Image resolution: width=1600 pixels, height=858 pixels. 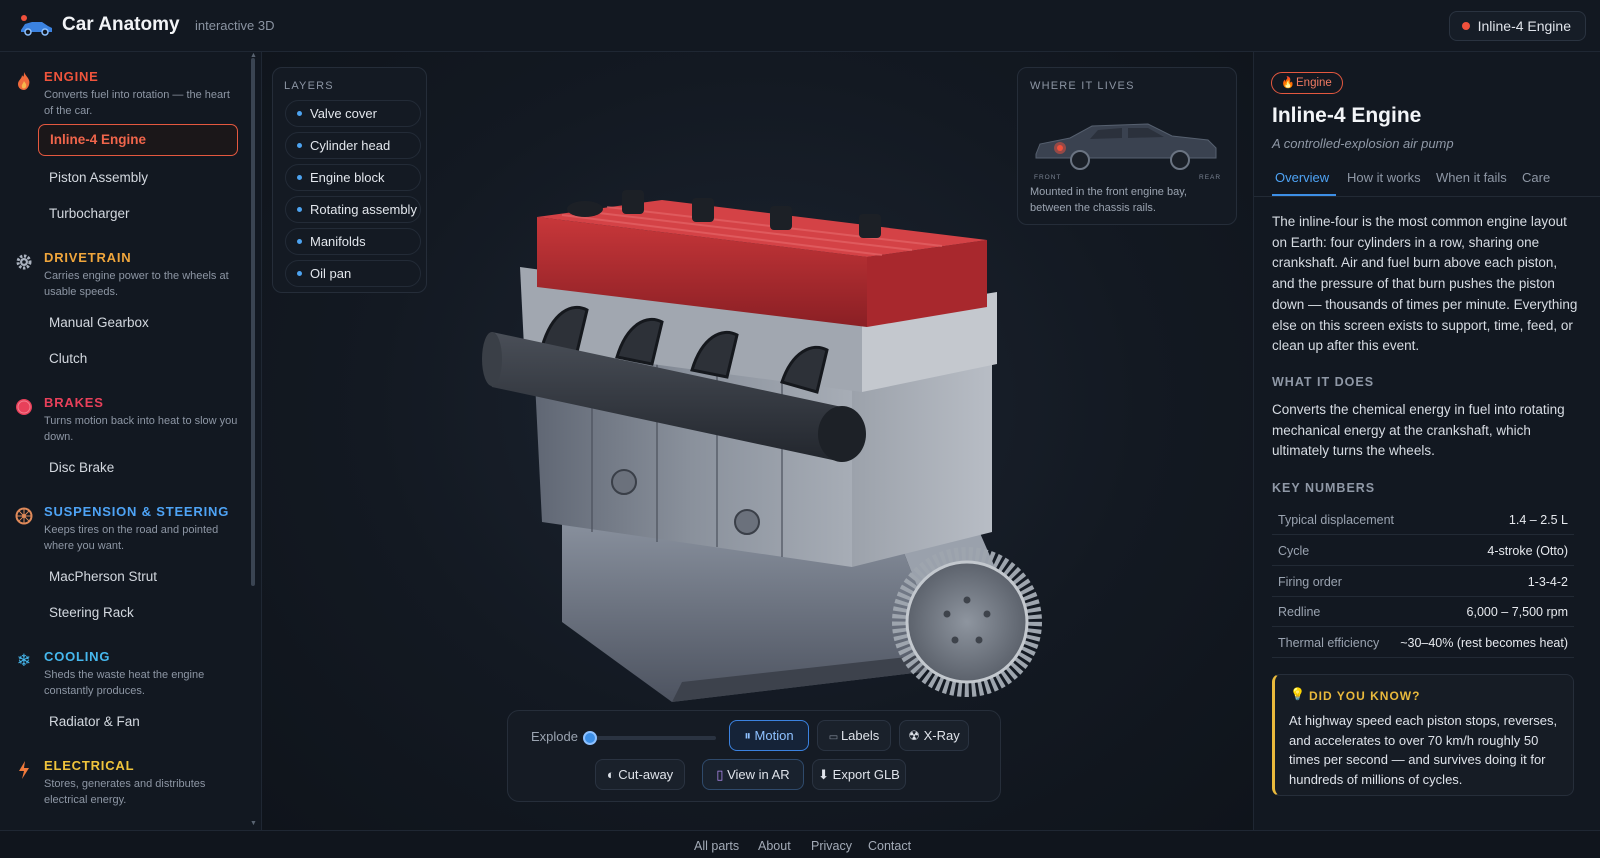 I want to click on layer-oil-pan: Oil pan, so click(x=353, y=273).